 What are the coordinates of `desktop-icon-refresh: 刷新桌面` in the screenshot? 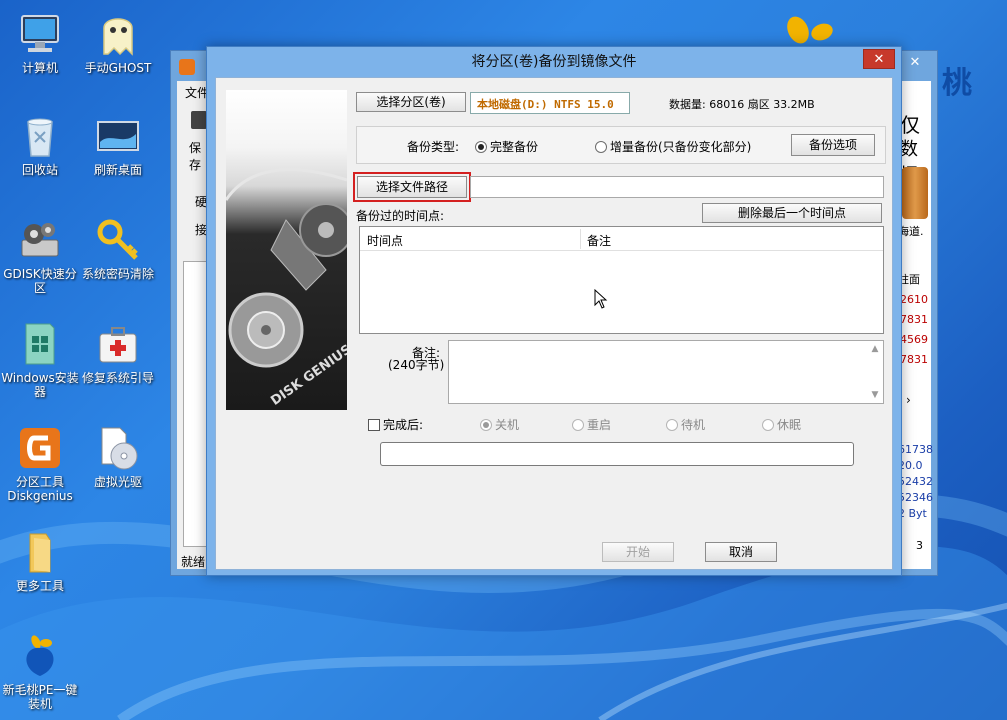 It's located at (118, 144).